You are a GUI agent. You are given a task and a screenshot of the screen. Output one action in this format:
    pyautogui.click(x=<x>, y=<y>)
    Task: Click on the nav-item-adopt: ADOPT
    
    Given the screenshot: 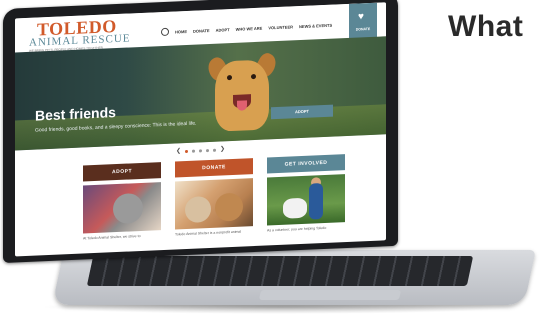 What is the action you would take?
    pyautogui.click(x=223, y=30)
    